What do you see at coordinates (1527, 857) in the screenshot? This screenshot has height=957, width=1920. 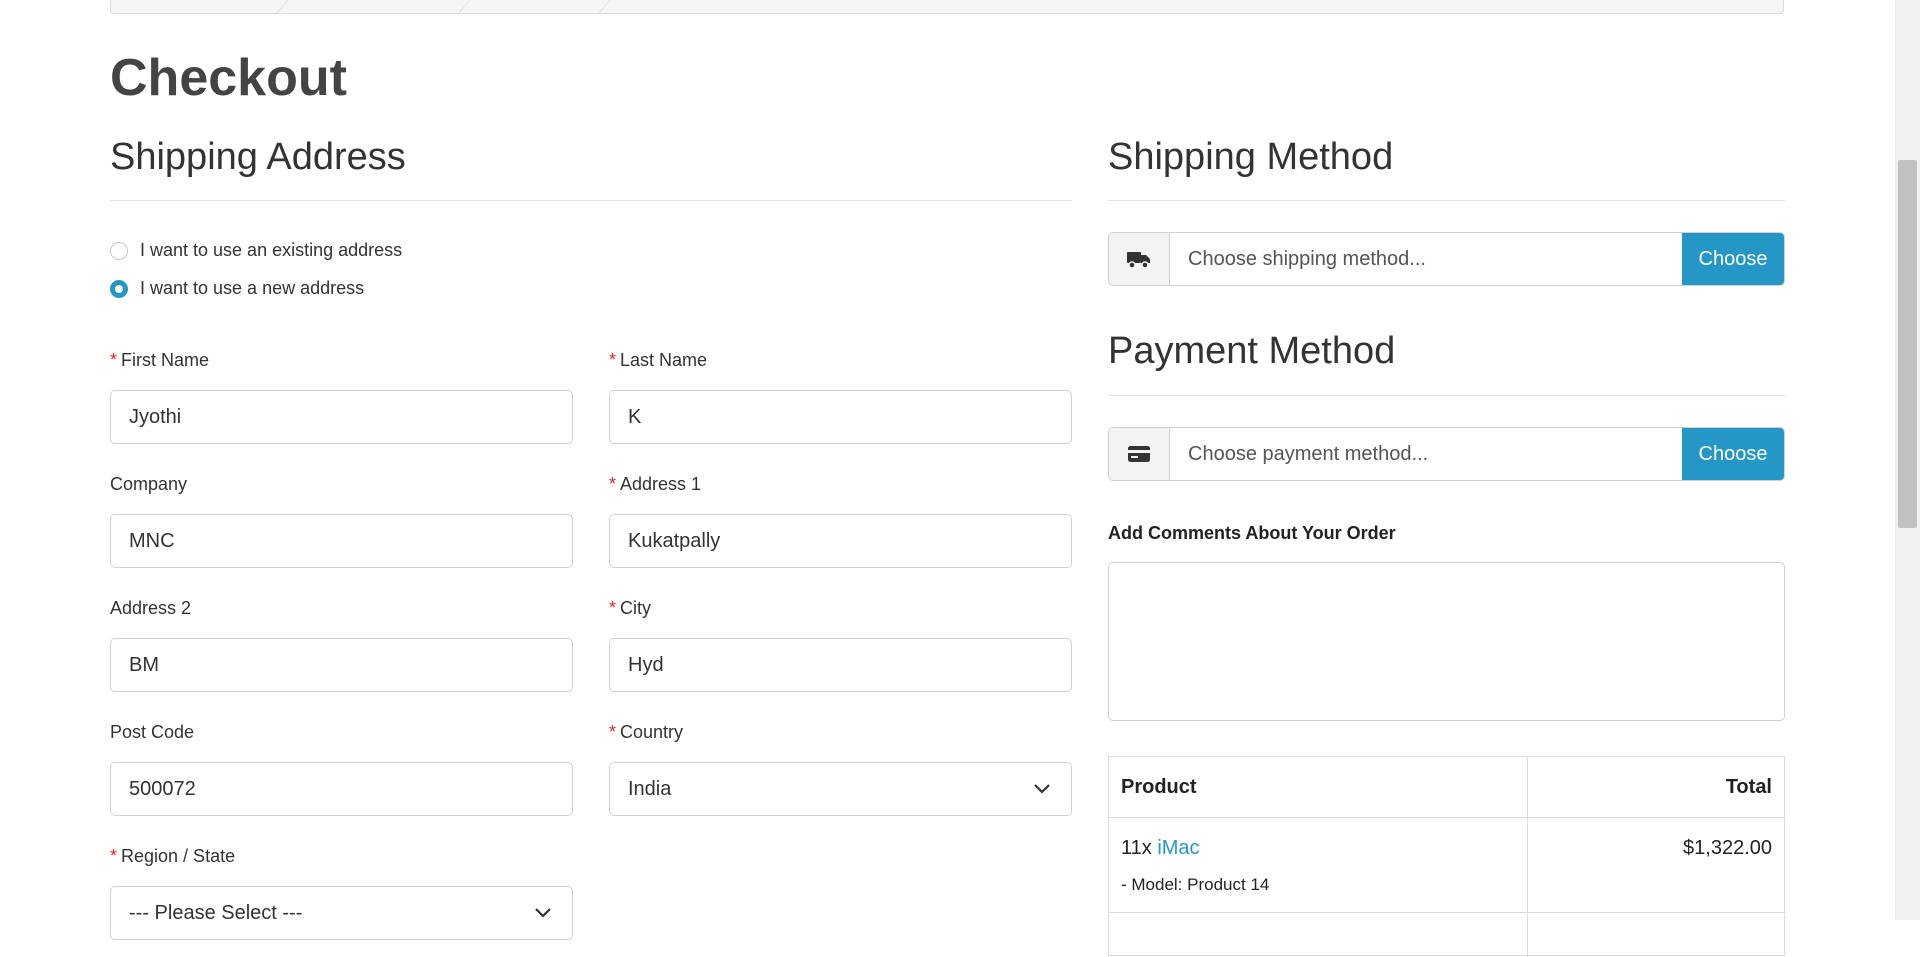 I see `column-divider` at bounding box center [1527, 857].